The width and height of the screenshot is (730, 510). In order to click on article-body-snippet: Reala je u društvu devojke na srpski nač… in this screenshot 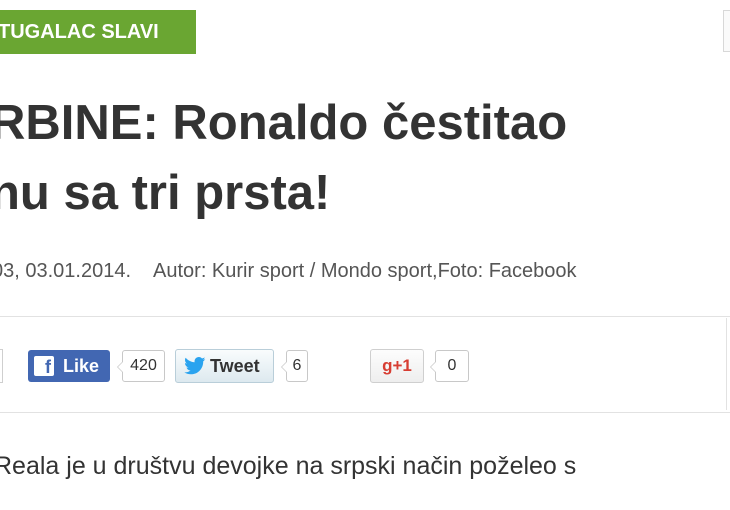, I will do `click(365, 466)`.